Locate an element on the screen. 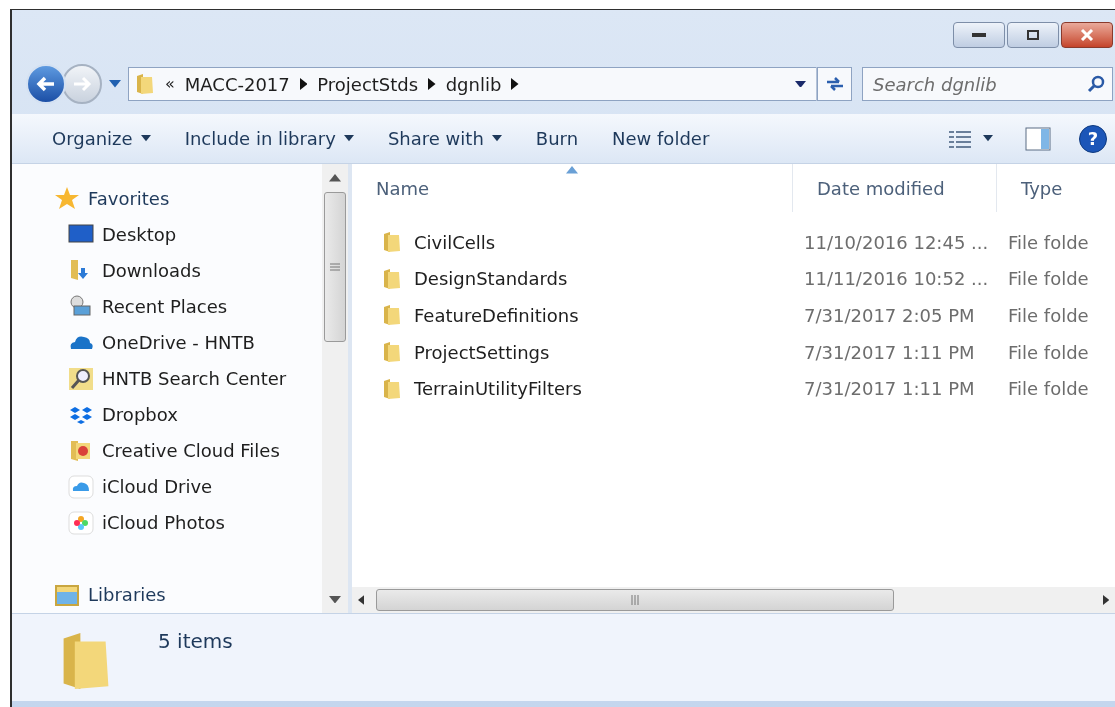 The image size is (1115, 707). minimize-button is located at coordinates (979, 35).